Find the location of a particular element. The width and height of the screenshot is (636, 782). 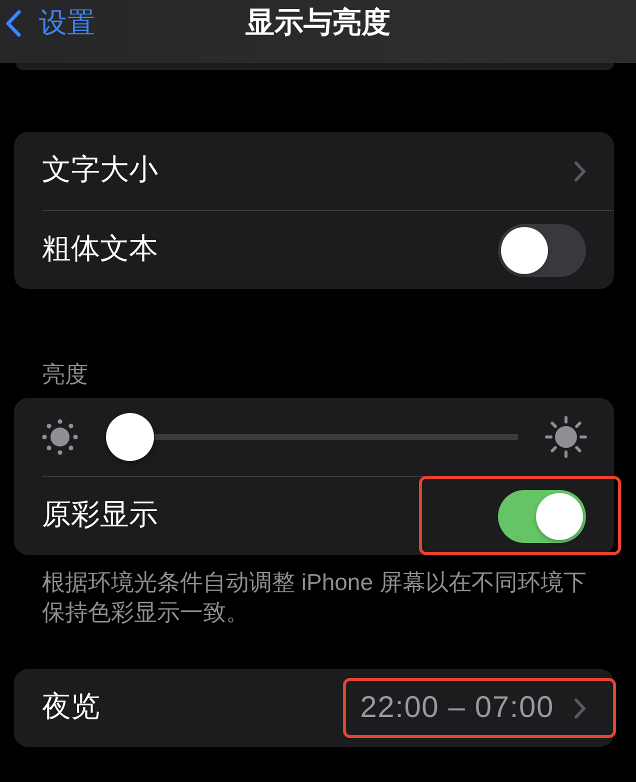

setting-label: 粗体文本 is located at coordinates (100, 250).